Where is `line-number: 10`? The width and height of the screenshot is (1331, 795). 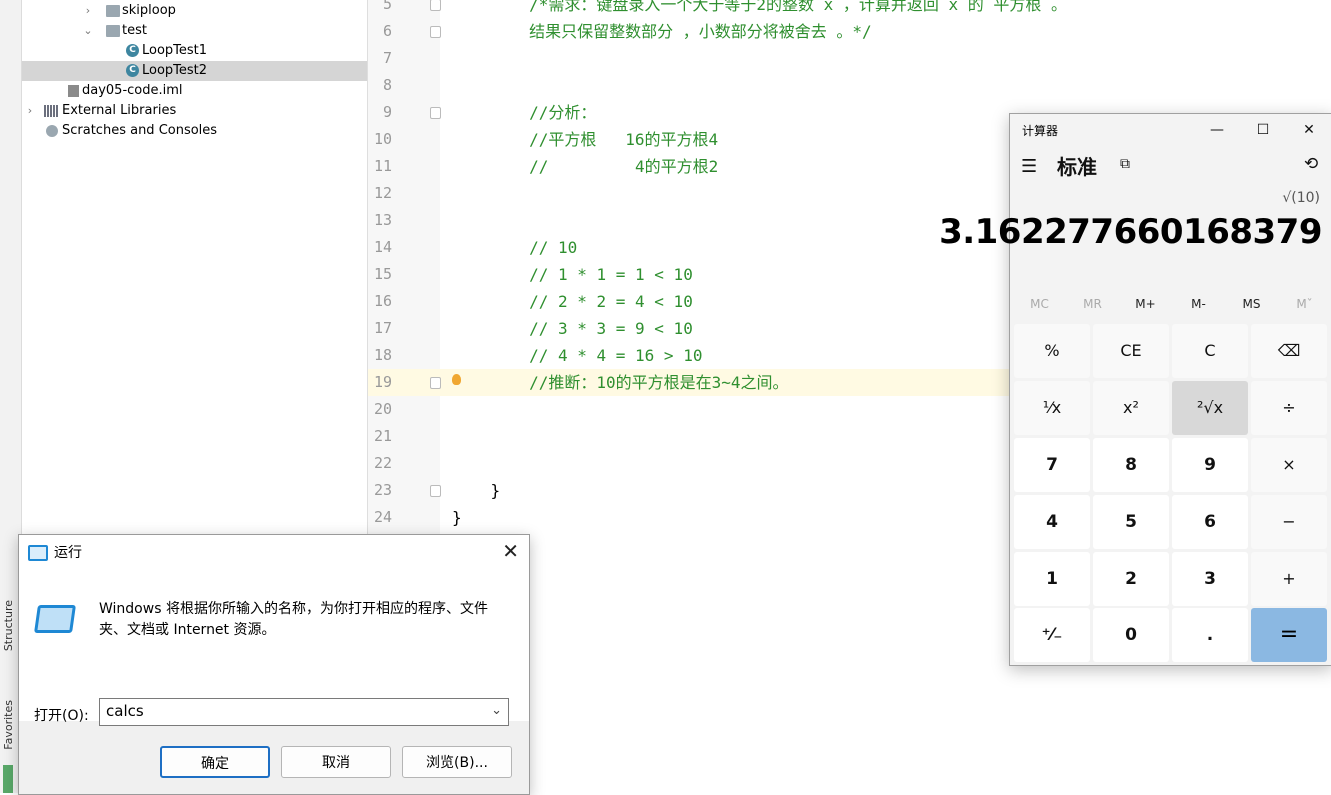 line-number: 10 is located at coordinates (382, 139).